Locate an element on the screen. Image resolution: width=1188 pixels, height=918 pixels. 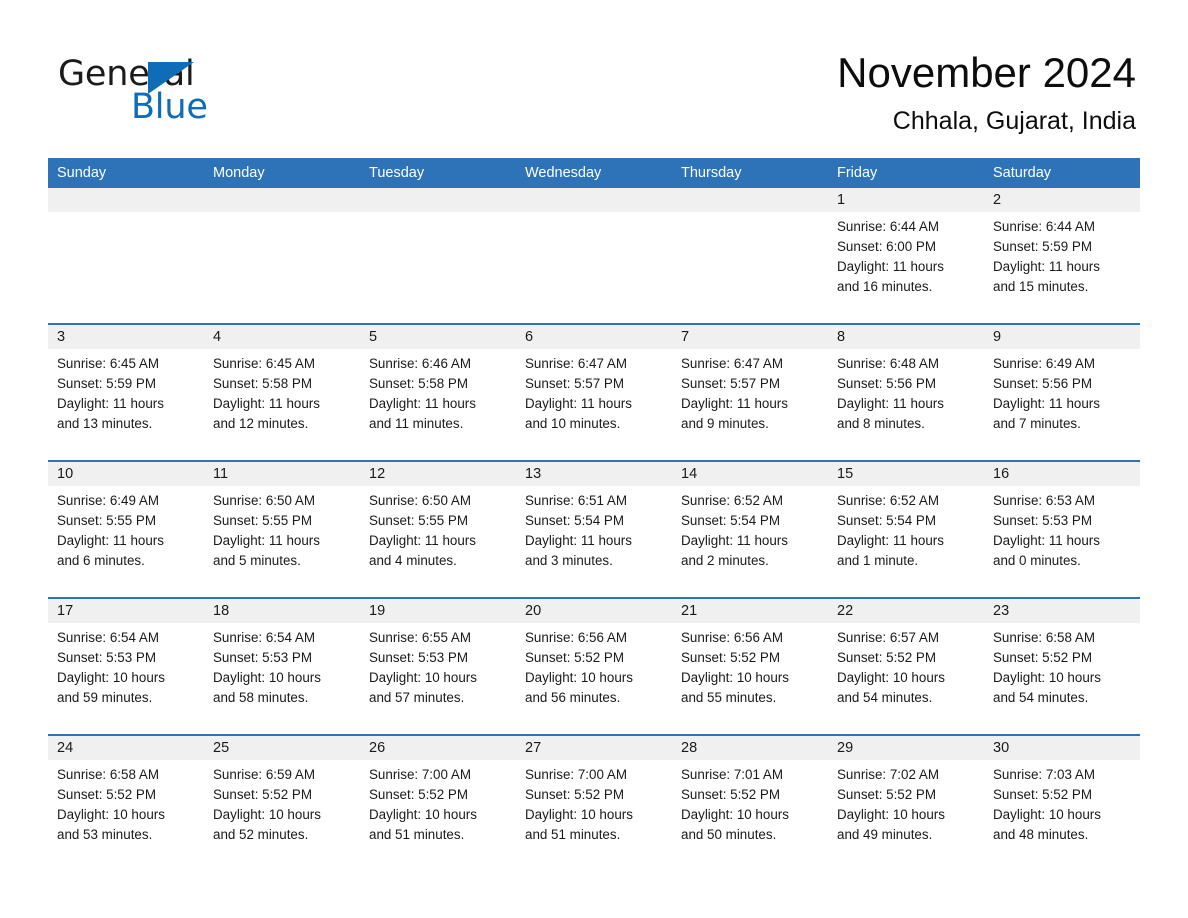
day-detail-line: and 56 minutes. is located at coordinates (573, 697).